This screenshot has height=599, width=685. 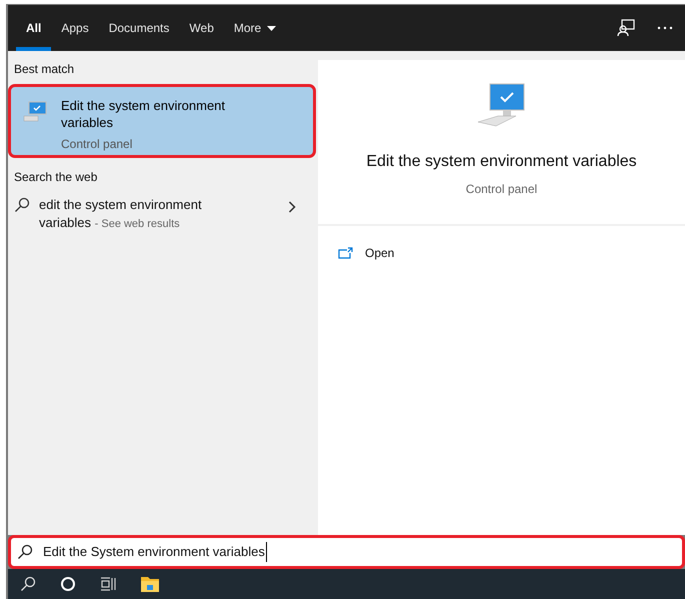 I want to click on computer-icon, so click(x=36, y=112).